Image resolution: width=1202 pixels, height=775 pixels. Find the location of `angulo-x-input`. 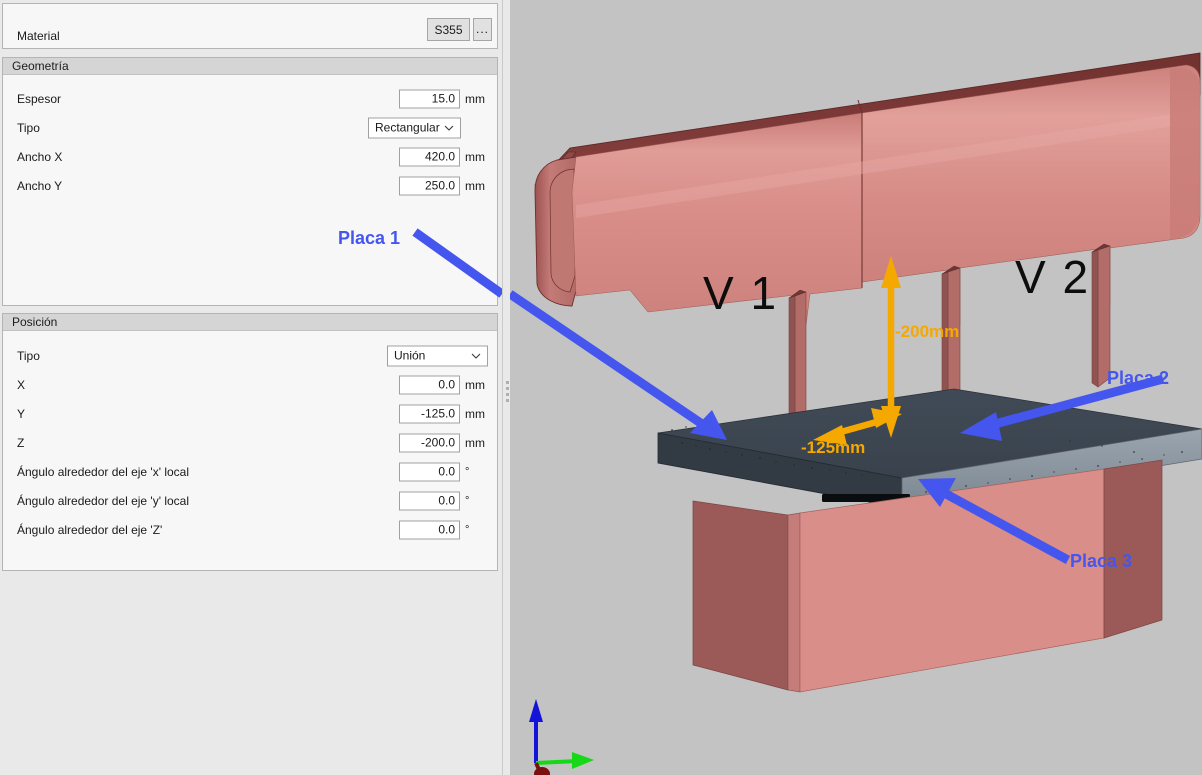

angulo-x-input is located at coordinates (429, 471).